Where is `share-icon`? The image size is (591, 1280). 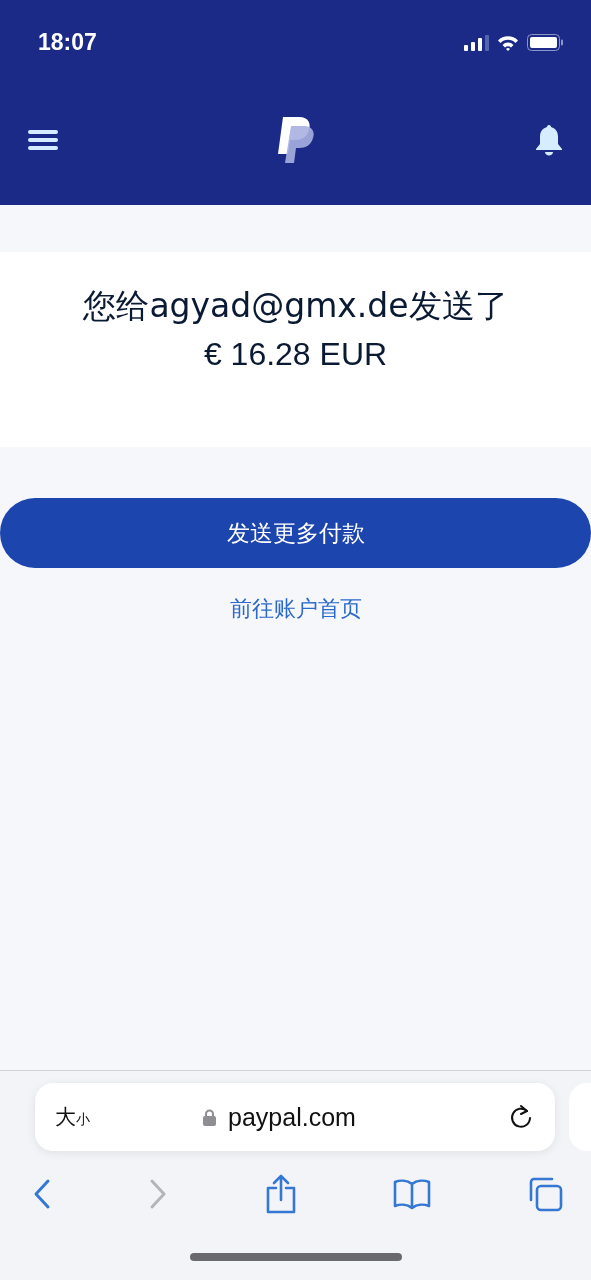
share-icon is located at coordinates (280, 1194).